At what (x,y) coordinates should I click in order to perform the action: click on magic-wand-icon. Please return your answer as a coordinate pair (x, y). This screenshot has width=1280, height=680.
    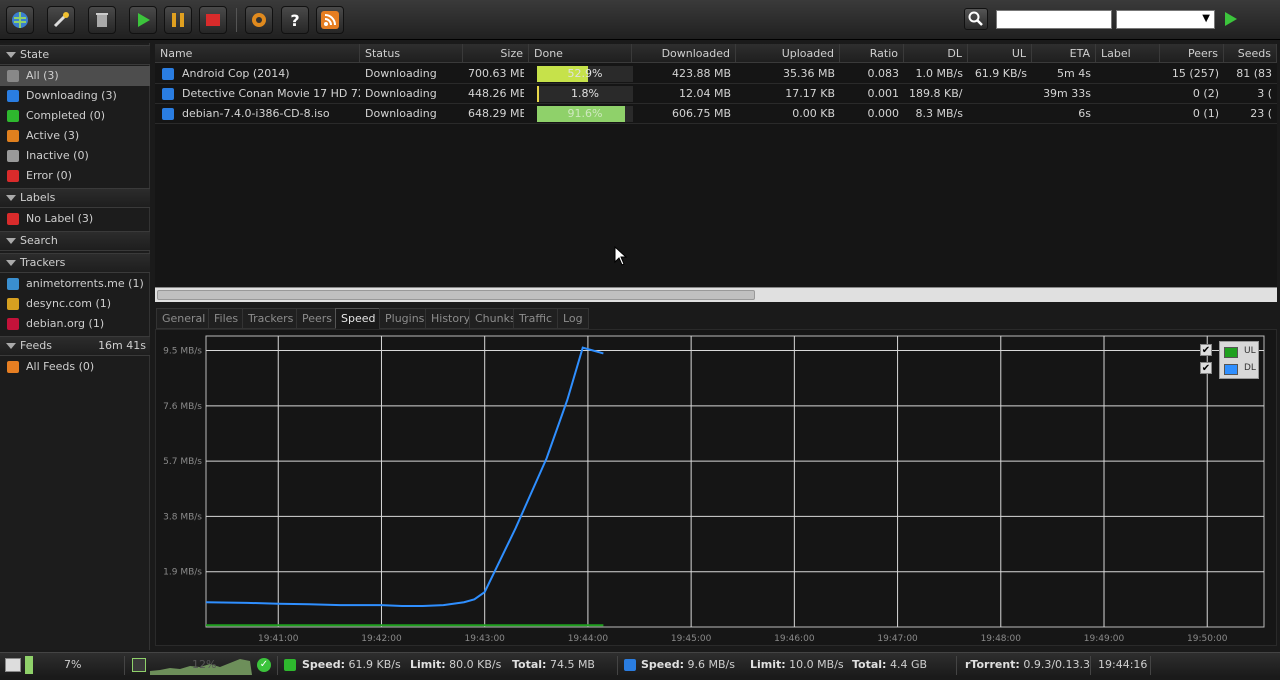
    Looking at the image, I should click on (61, 20).